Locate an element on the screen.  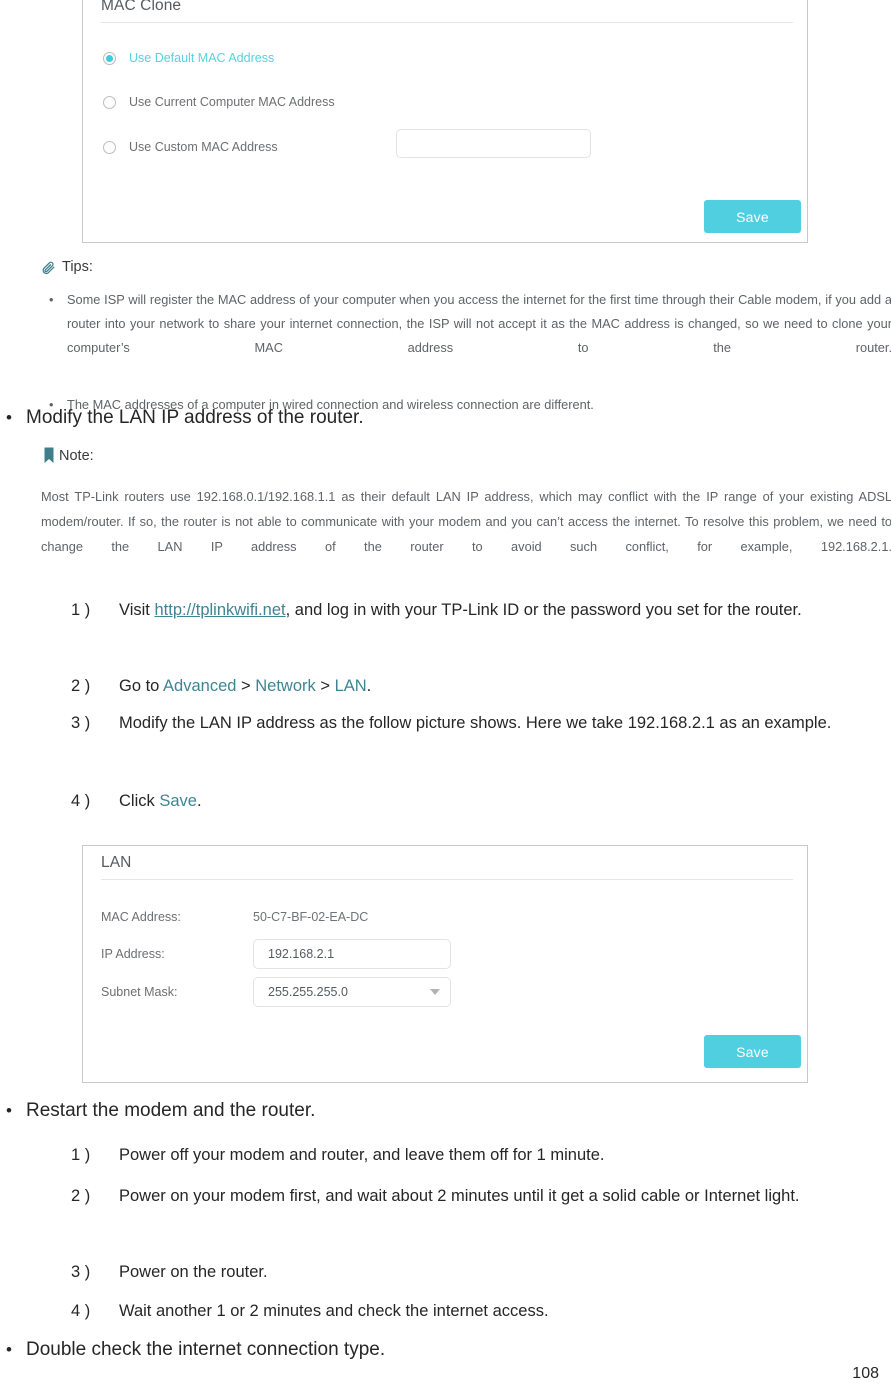
radio-row-current-computer-mac: Use Current Computer MAC Address is located at coordinates (445, 102).